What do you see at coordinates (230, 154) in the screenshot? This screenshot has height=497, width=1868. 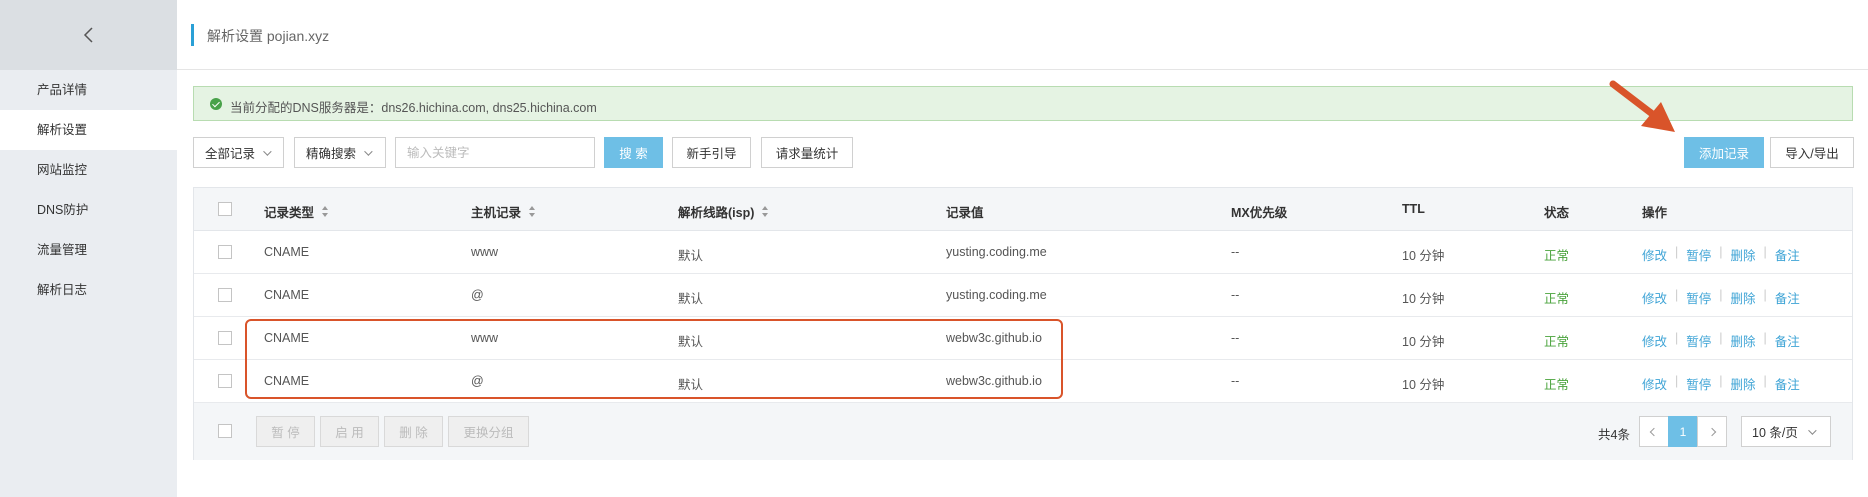 I see `record-filter-label: 全部记录` at bounding box center [230, 154].